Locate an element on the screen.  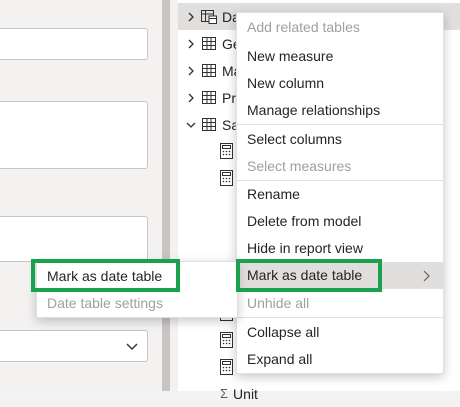
menu-item-select-measures: Select measures is located at coordinates (299, 166).